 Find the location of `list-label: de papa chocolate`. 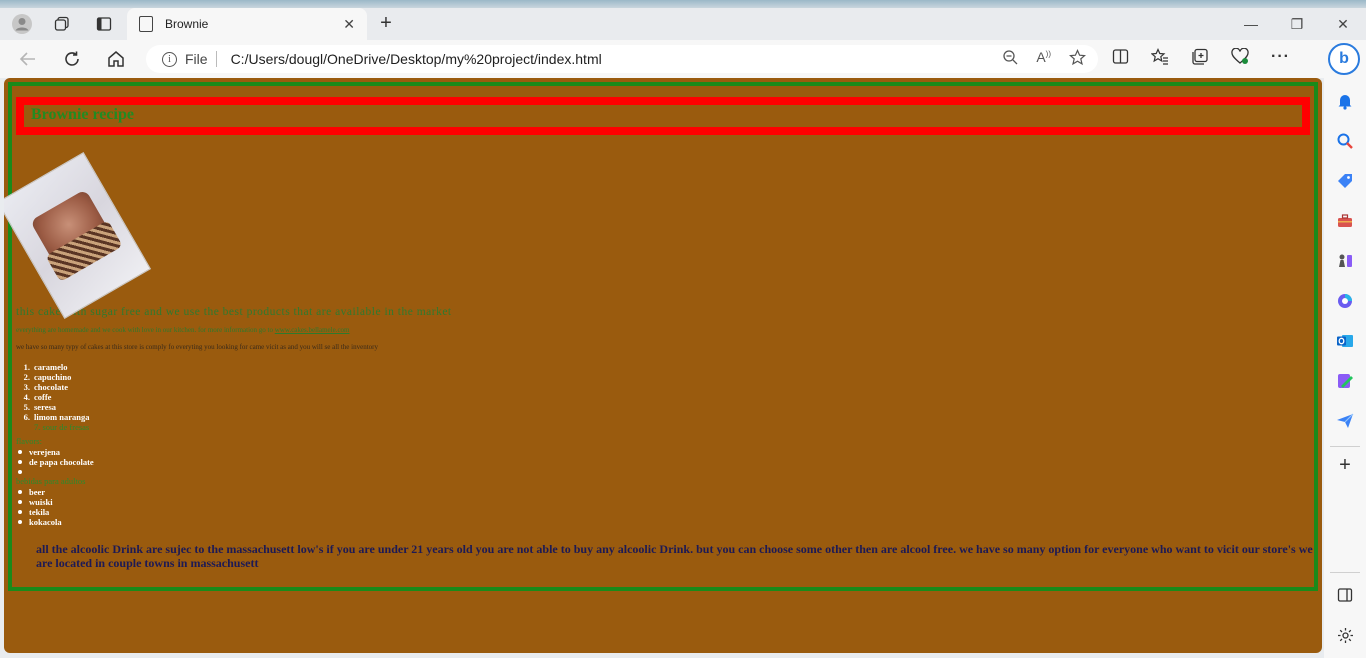

list-label: de papa chocolate is located at coordinates (61, 462).